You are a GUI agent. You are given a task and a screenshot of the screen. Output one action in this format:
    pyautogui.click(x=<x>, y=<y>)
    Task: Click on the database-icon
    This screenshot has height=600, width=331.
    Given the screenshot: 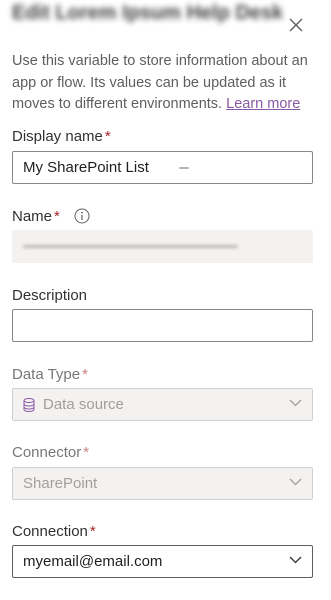 What is the action you would take?
    pyautogui.click(x=29, y=404)
    